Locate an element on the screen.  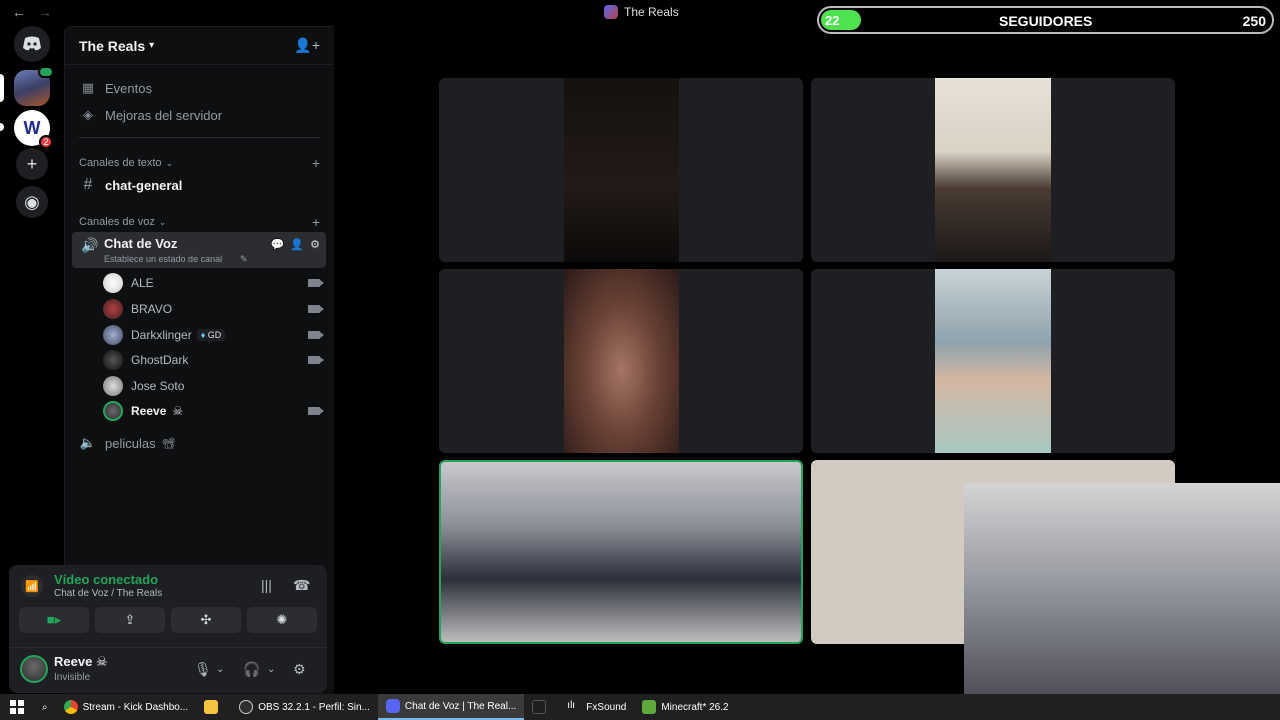
server-the-reals is located at coordinates (34, 86).